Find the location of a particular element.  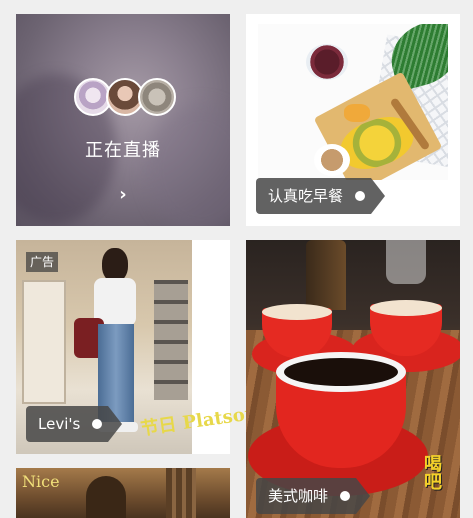

church-photo: Nice is located at coordinates (123, 493).